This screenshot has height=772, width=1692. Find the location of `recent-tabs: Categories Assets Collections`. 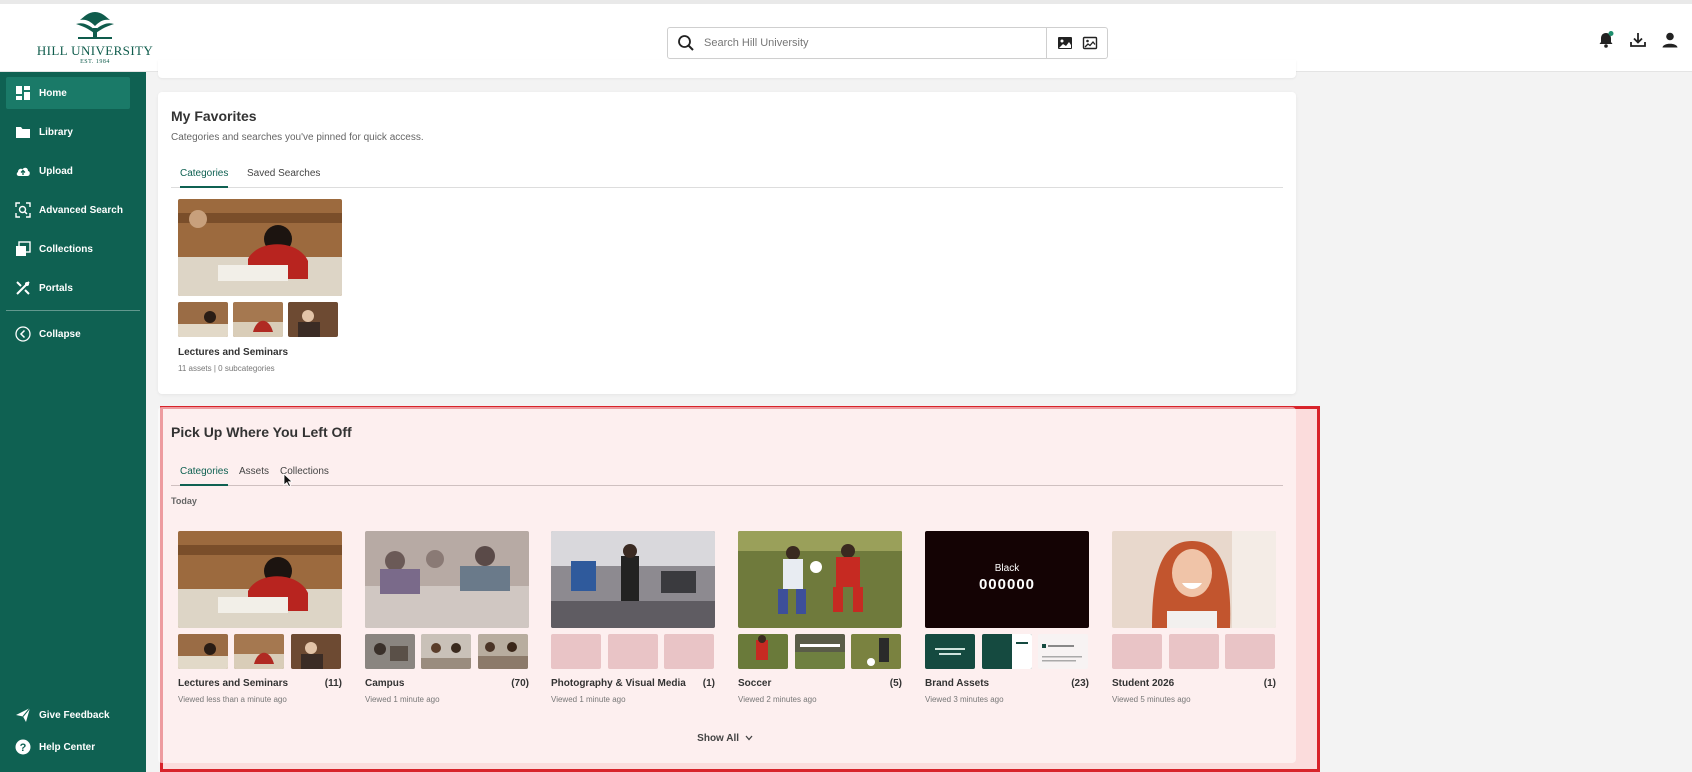

recent-tabs: Categories Assets Collections is located at coordinates (727, 474).